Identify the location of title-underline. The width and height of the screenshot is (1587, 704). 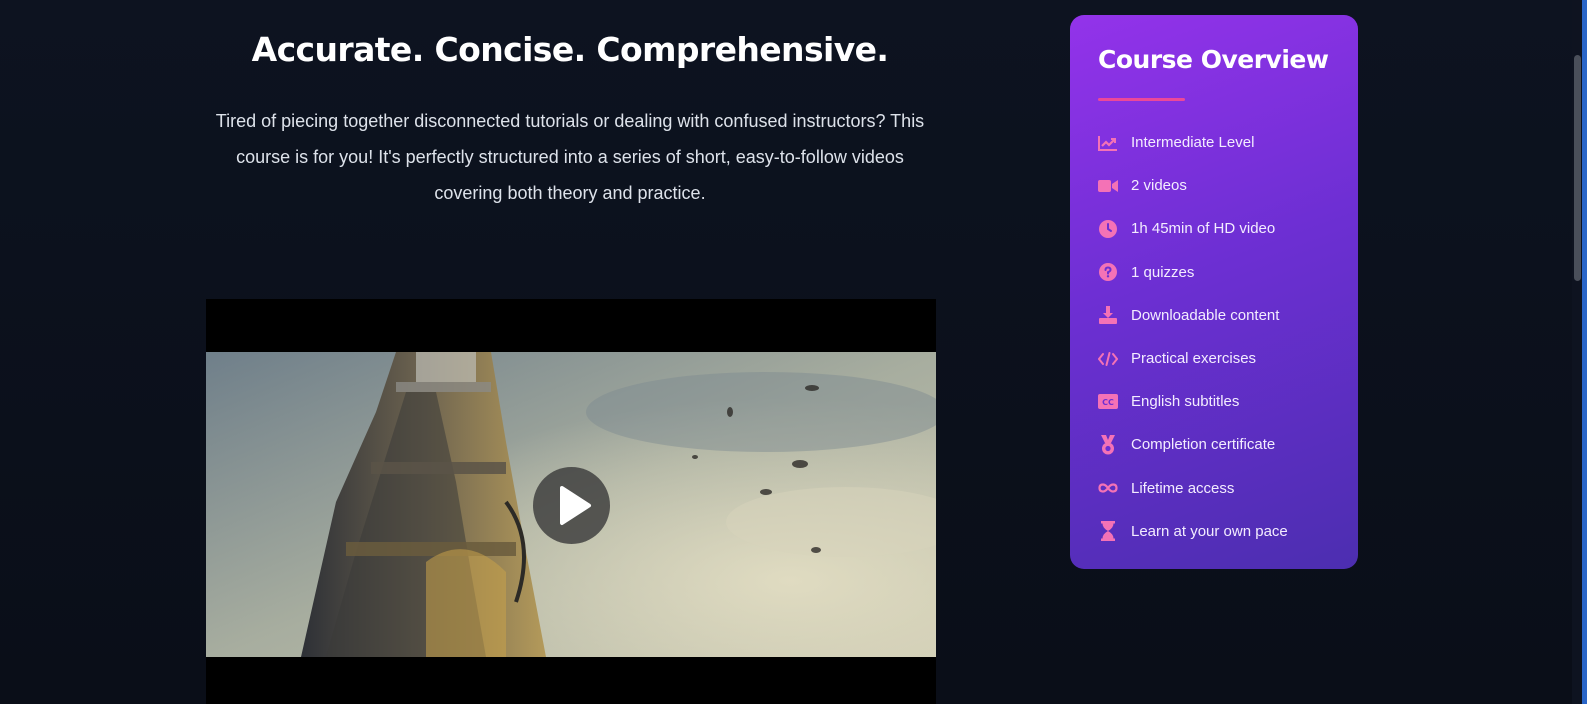
(1141, 99).